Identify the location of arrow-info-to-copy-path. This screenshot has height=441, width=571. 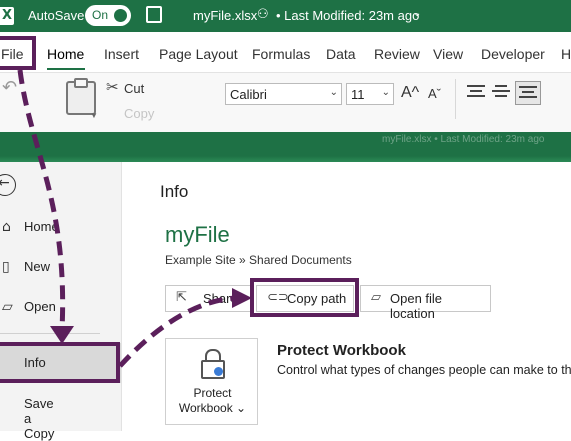
(177, 331).